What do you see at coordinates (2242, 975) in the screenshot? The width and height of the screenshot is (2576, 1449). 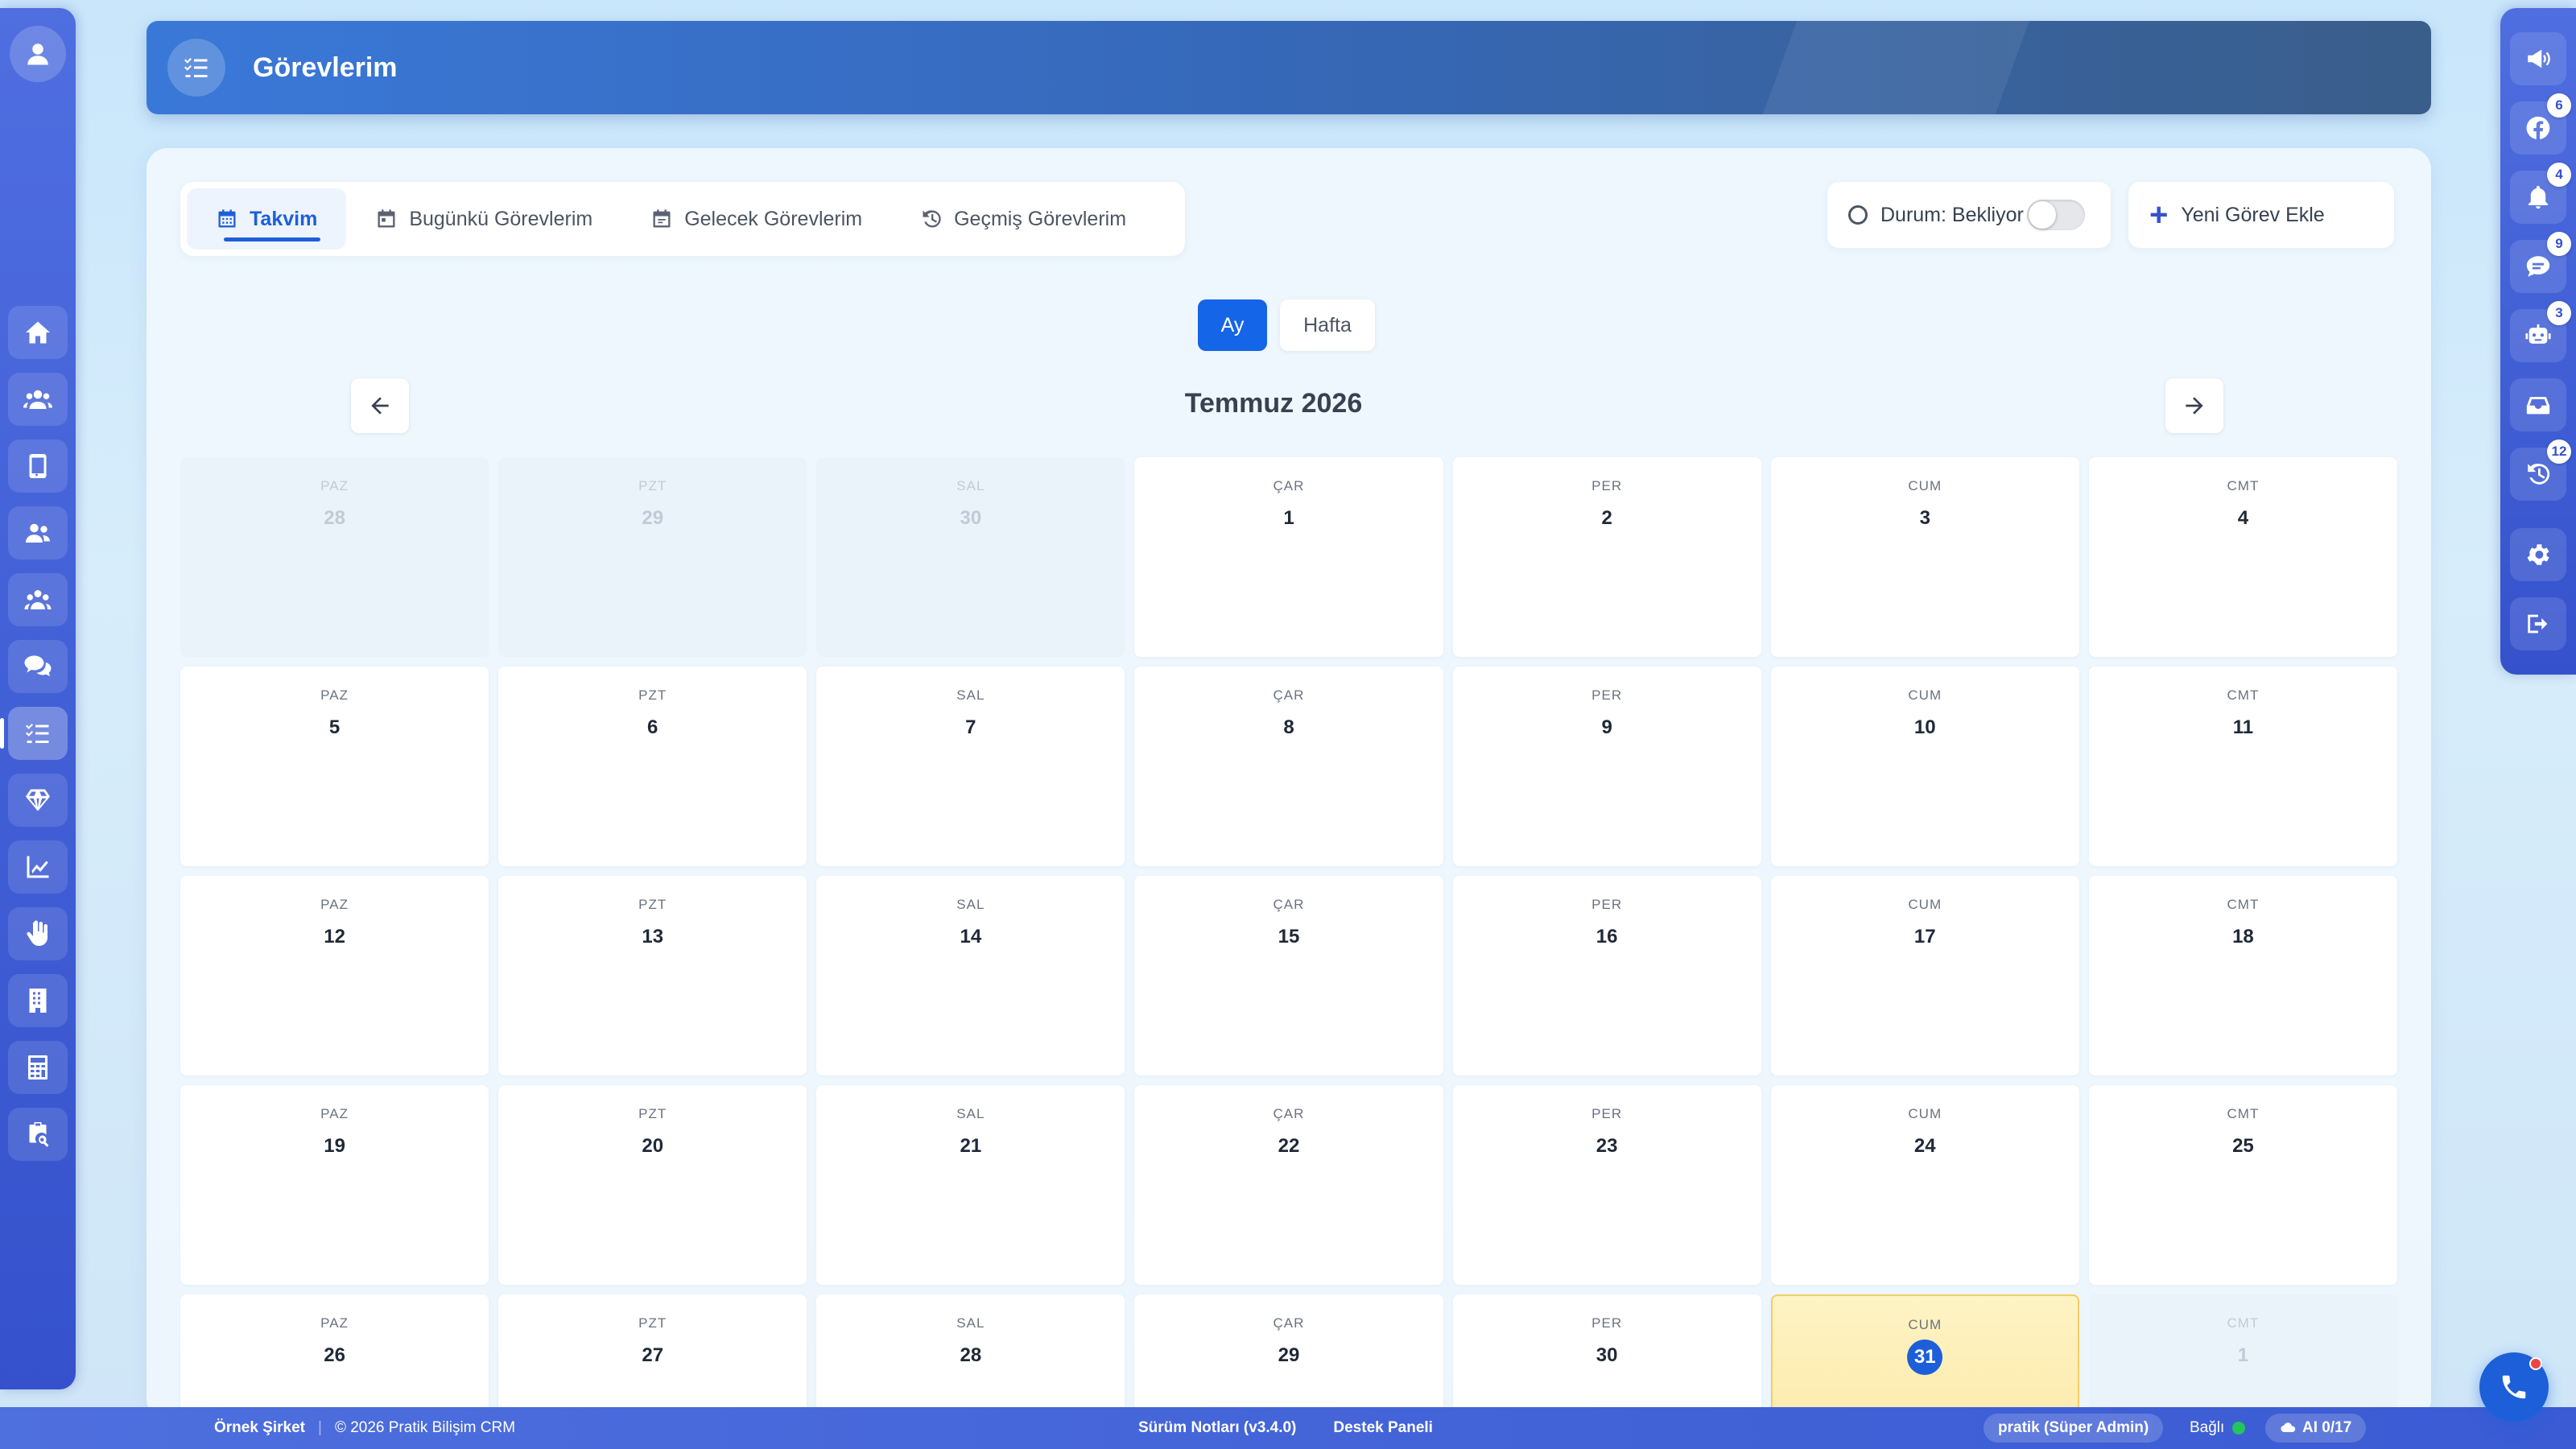 I see `calendar-day: CMT 18` at bounding box center [2242, 975].